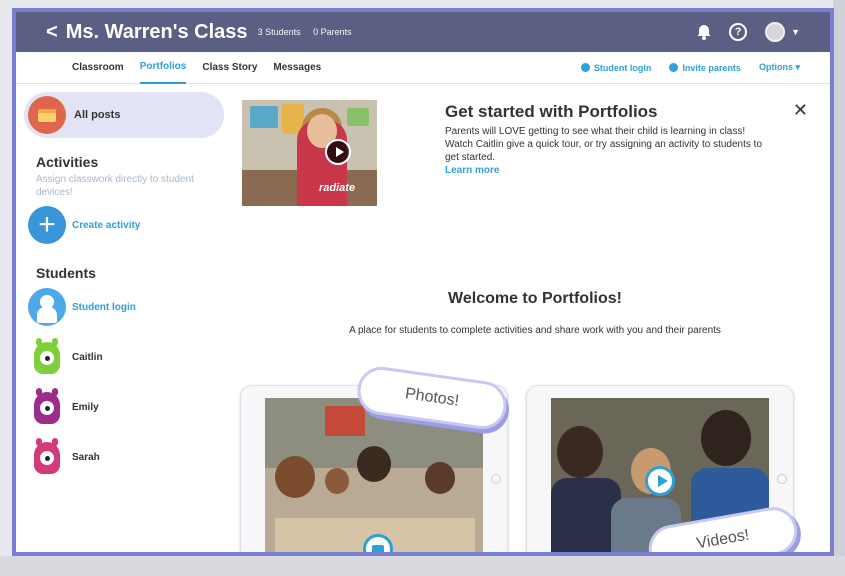 This screenshot has width=845, height=576. Describe the element at coordinates (98, 68) in the screenshot. I see `tab-classroom: Classroom` at that location.